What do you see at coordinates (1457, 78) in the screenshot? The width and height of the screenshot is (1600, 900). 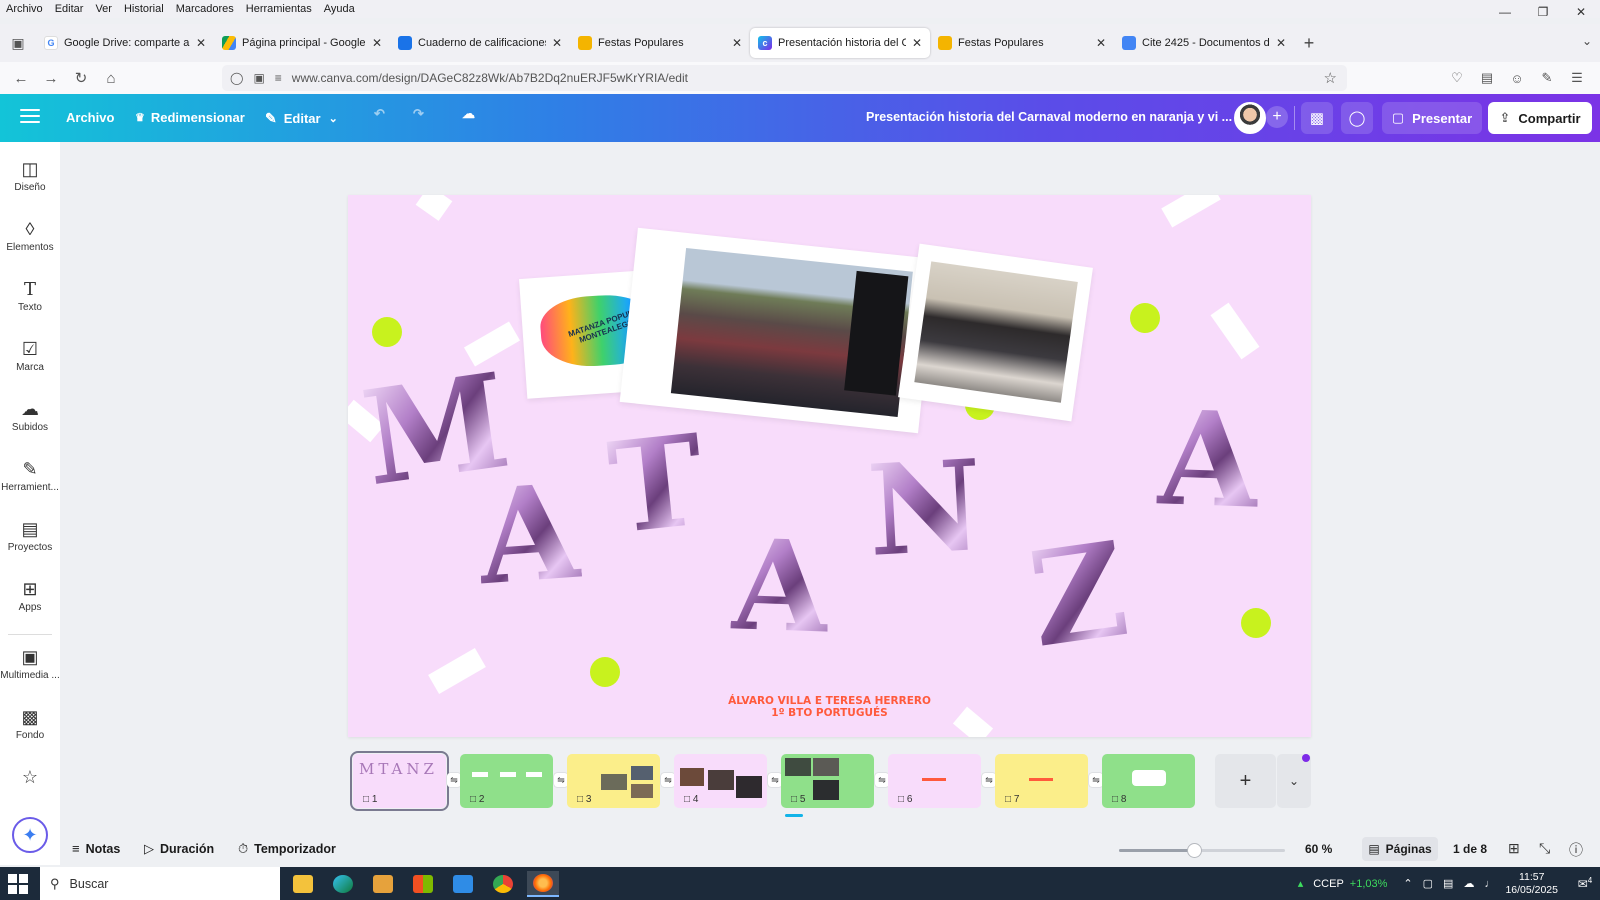 I see `pocket-icon: ♡` at bounding box center [1457, 78].